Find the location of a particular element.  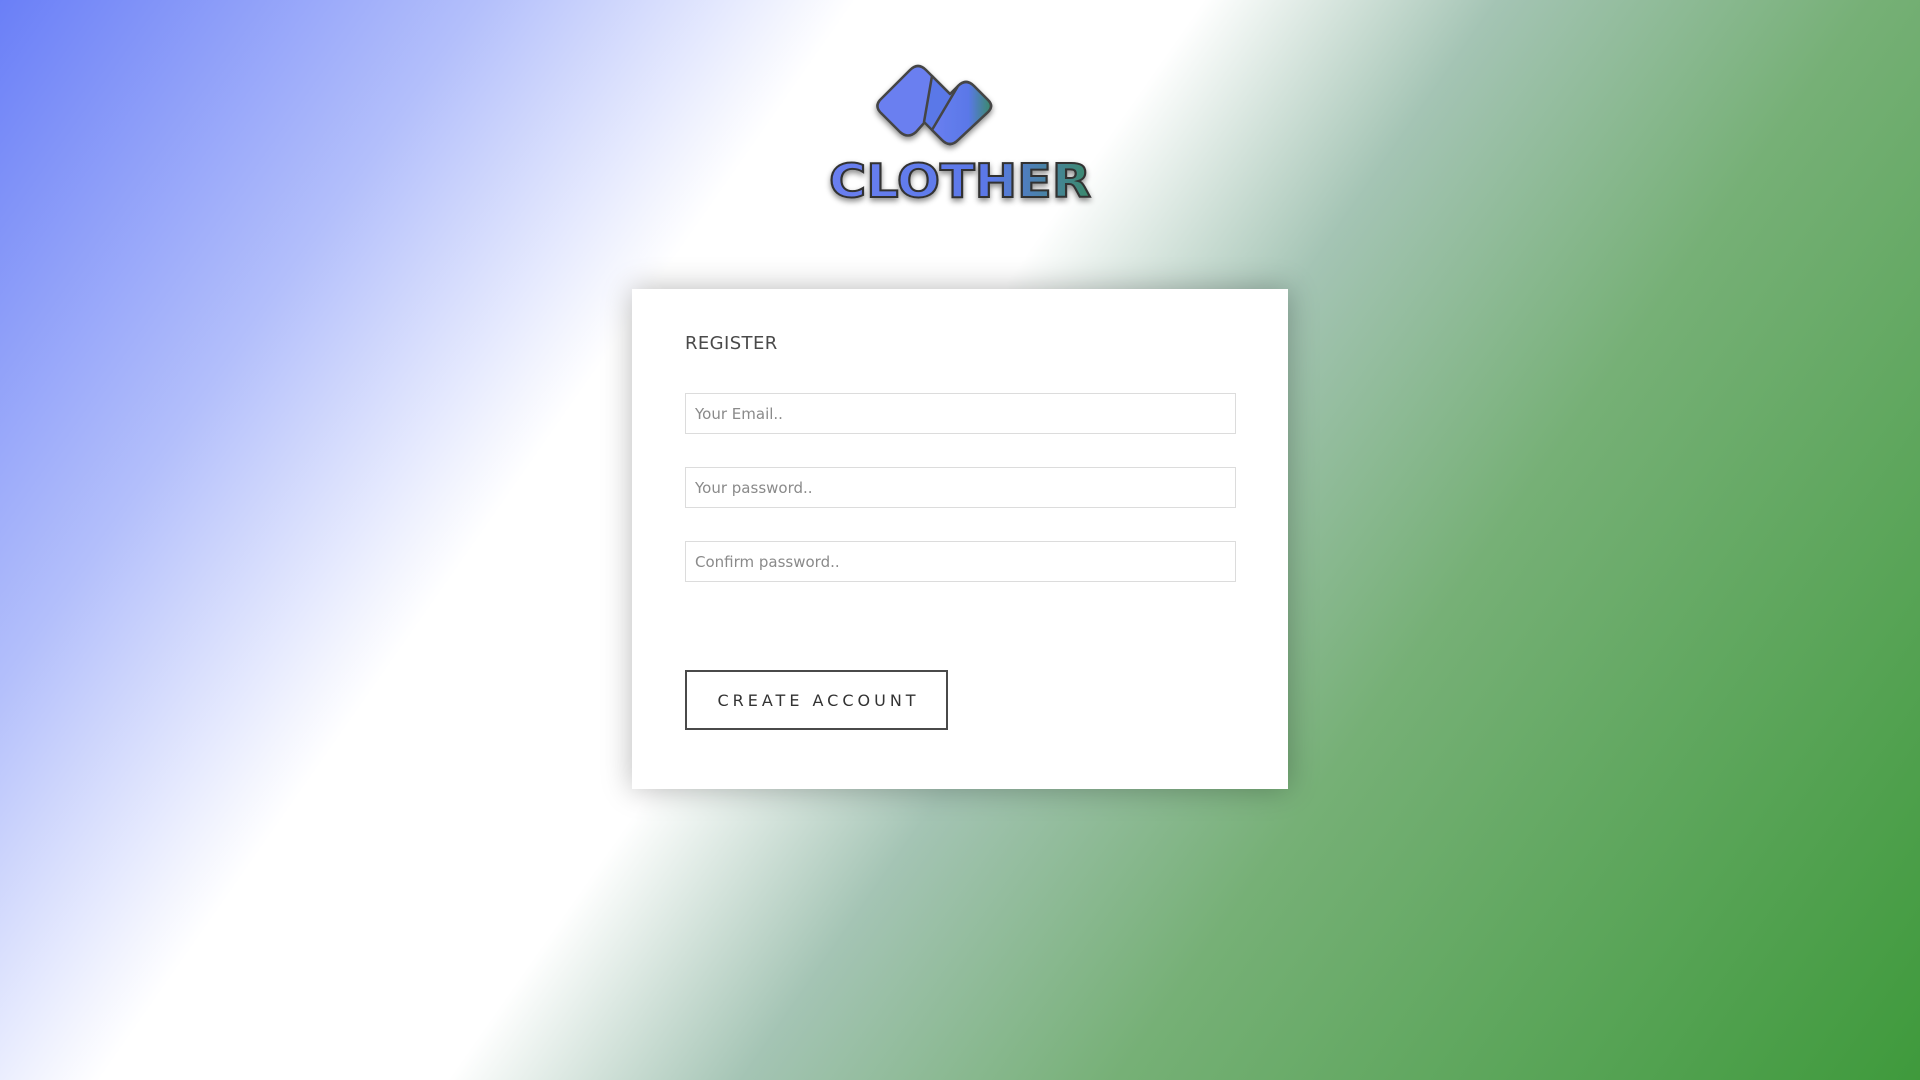

logo-wordmark: CLOTHER is located at coordinates (960, 181).